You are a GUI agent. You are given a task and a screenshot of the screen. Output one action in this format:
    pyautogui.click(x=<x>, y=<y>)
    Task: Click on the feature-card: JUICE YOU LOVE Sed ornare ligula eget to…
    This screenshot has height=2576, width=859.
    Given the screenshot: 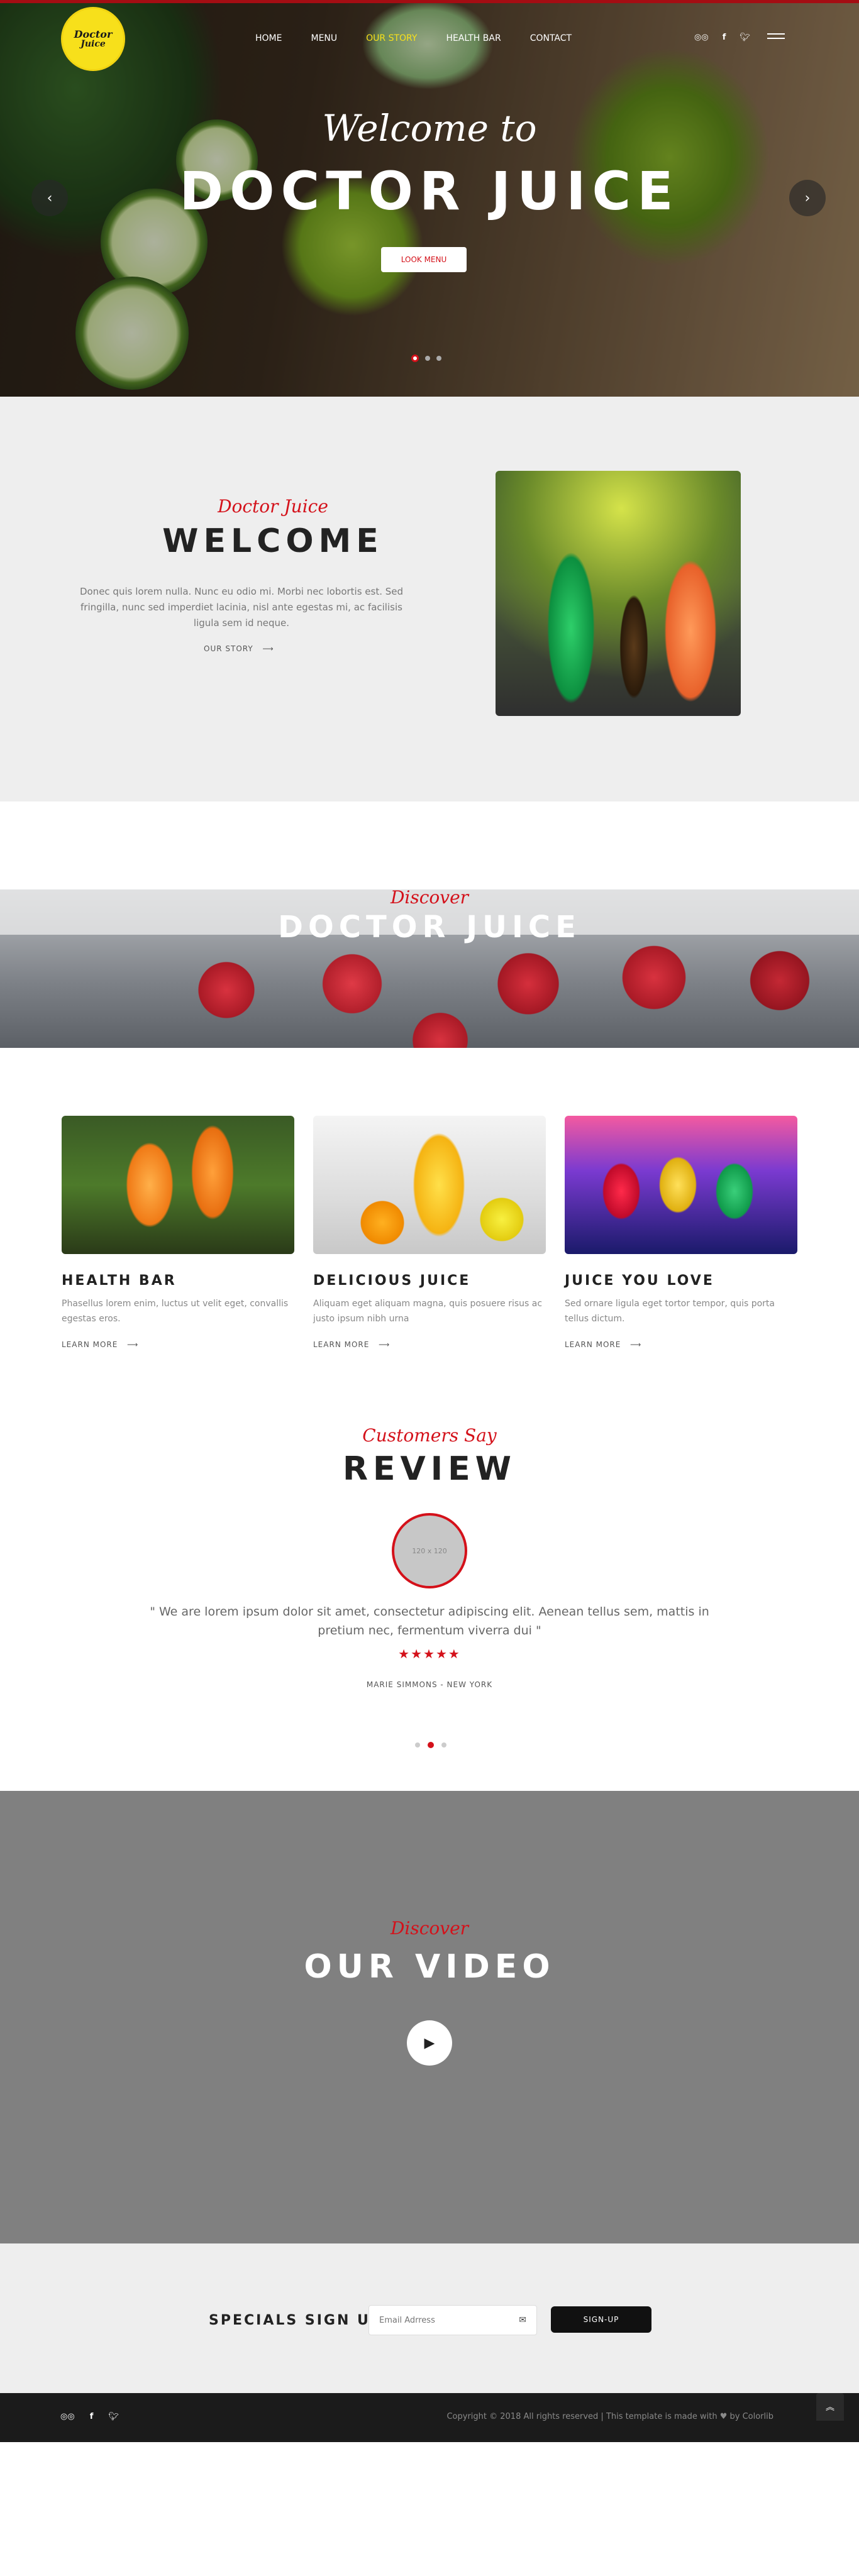 What is the action you would take?
    pyautogui.click(x=681, y=1232)
    